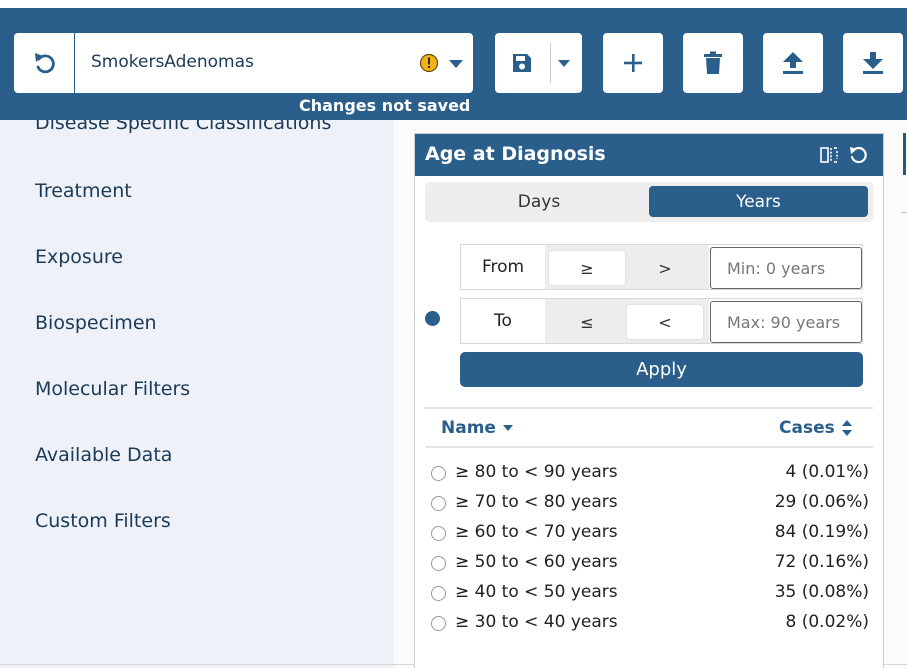 The width and height of the screenshot is (907, 668). What do you see at coordinates (83, 191) in the screenshot?
I see `sidebar-item-treatment: Treatment` at bounding box center [83, 191].